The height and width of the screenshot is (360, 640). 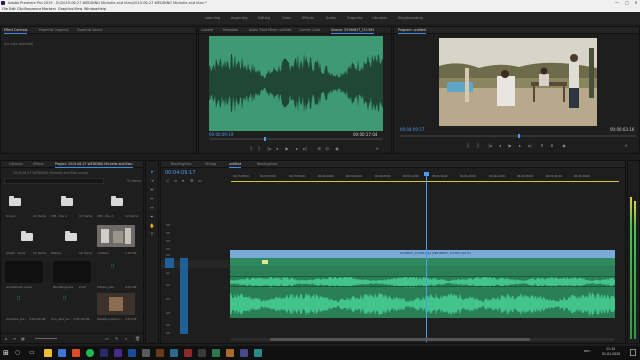 I want to click on track-header-v4: V4, so click(x=195, y=242).